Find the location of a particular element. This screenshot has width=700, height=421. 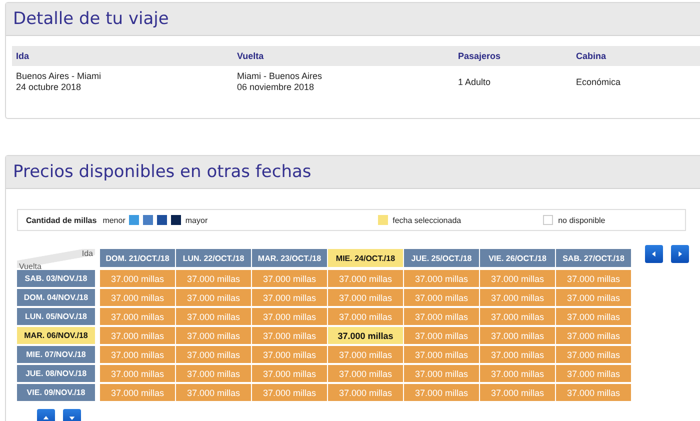

column-header: Ida is located at coordinates (122, 56).